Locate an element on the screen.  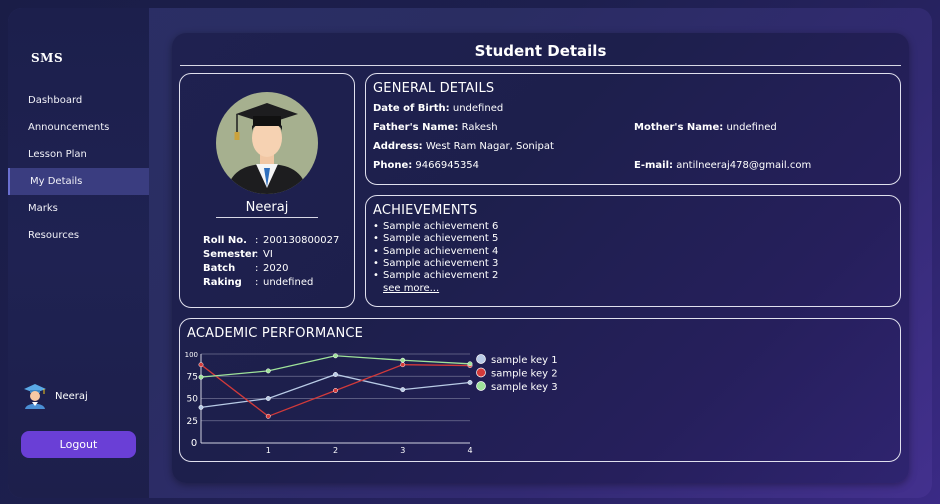
list-item: • Sample achievement 3 is located at coordinates (436, 263).